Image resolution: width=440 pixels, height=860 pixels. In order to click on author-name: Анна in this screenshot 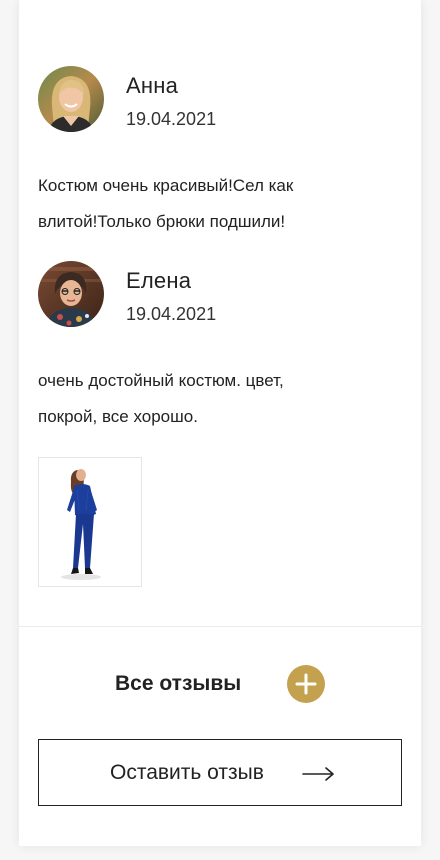, I will do `click(152, 85)`.